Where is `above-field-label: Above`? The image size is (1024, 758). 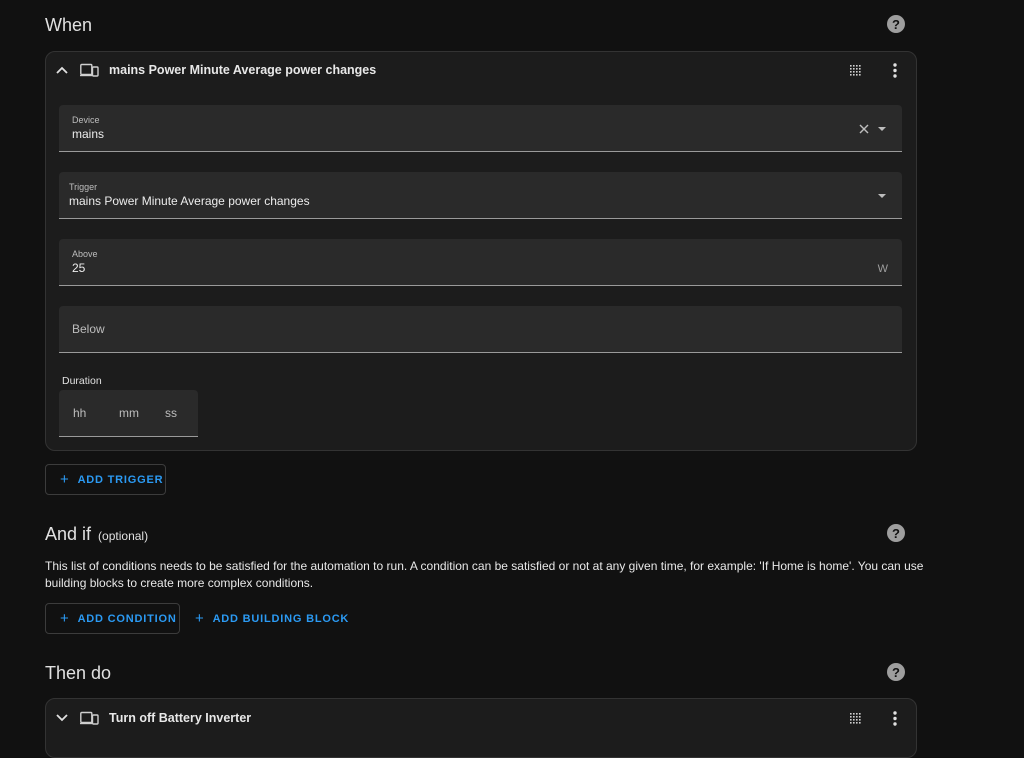 above-field-label: Above is located at coordinates (85, 254).